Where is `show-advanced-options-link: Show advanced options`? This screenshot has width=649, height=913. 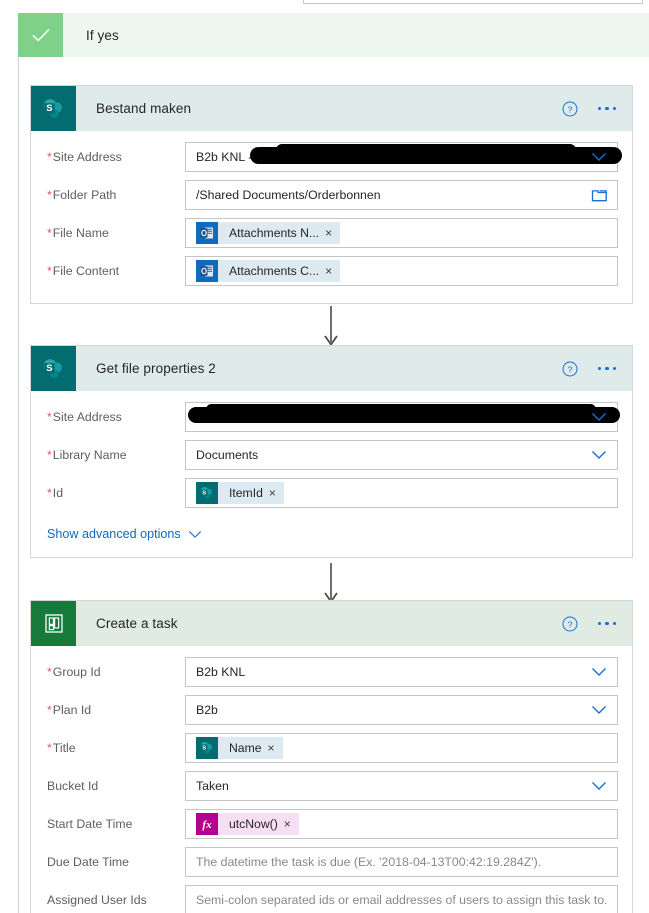 show-advanced-options-link: Show advanced options is located at coordinates (124, 534).